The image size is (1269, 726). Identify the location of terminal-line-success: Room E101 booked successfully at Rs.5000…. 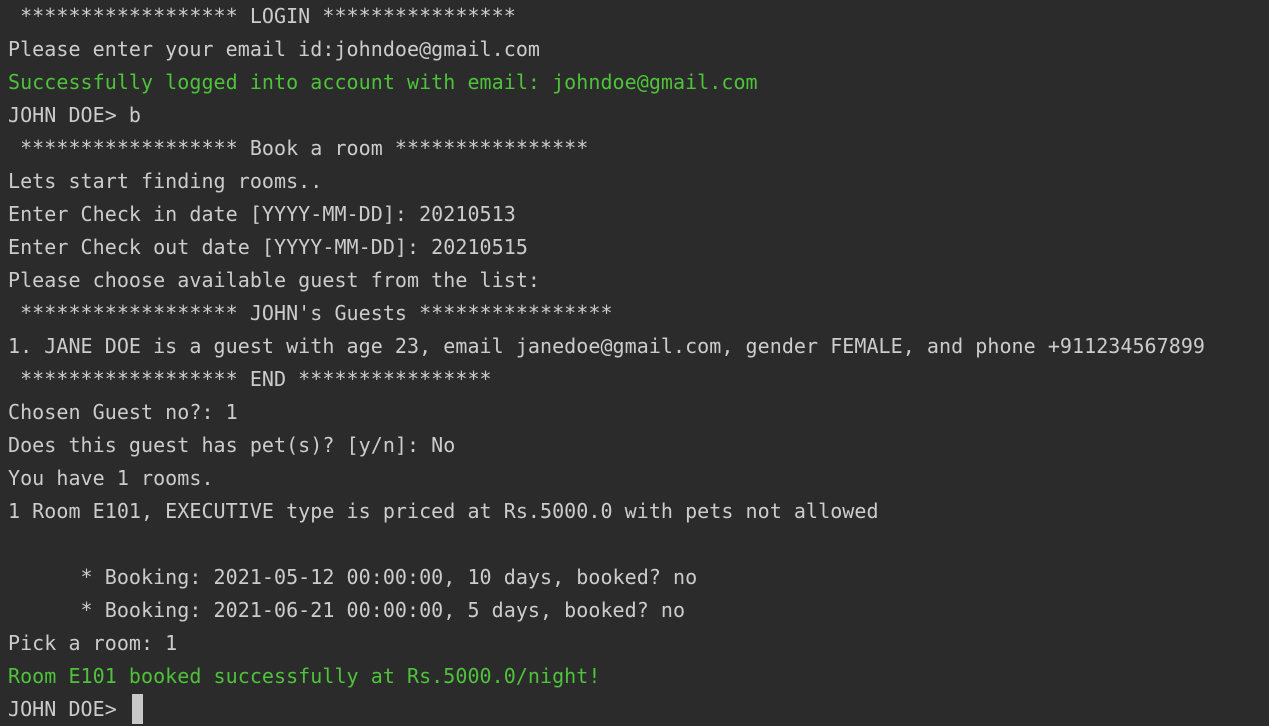
(304, 676).